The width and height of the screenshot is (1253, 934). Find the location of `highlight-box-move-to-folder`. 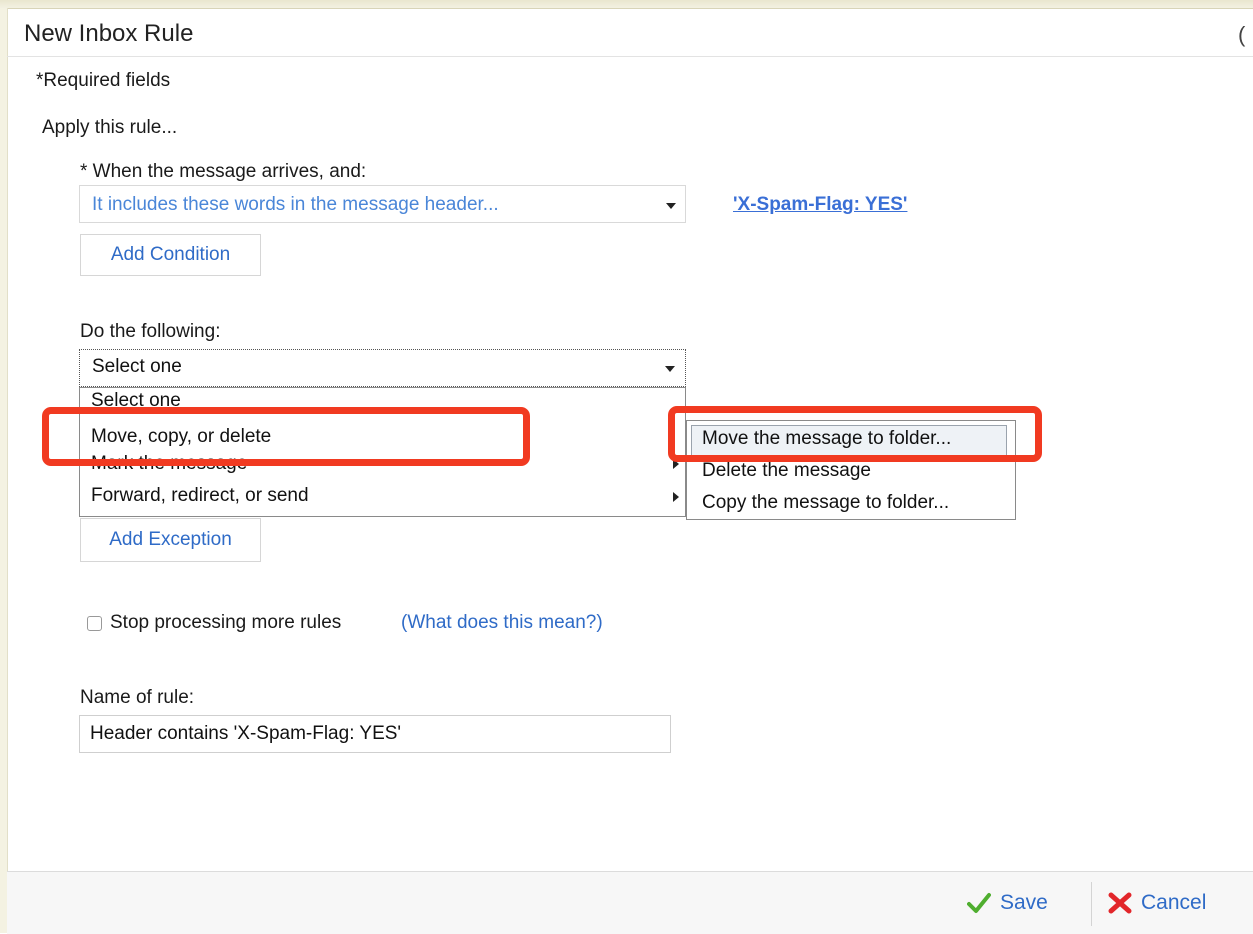

highlight-box-move-to-folder is located at coordinates (855, 434).